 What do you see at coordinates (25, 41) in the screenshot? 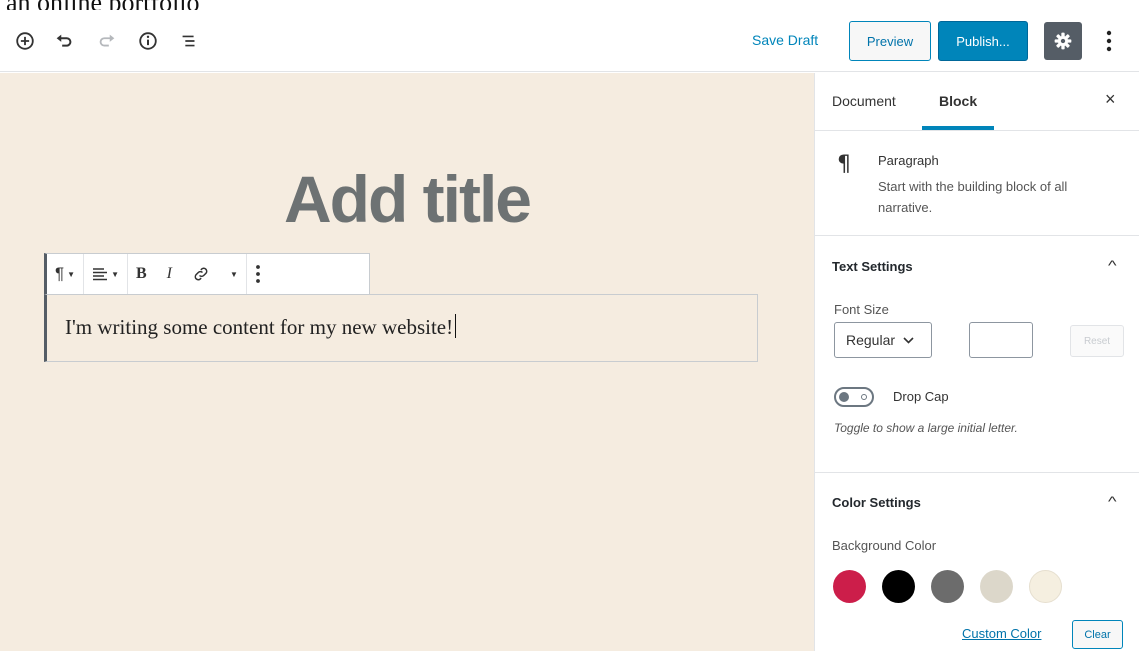
I see `add-block-icon` at bounding box center [25, 41].